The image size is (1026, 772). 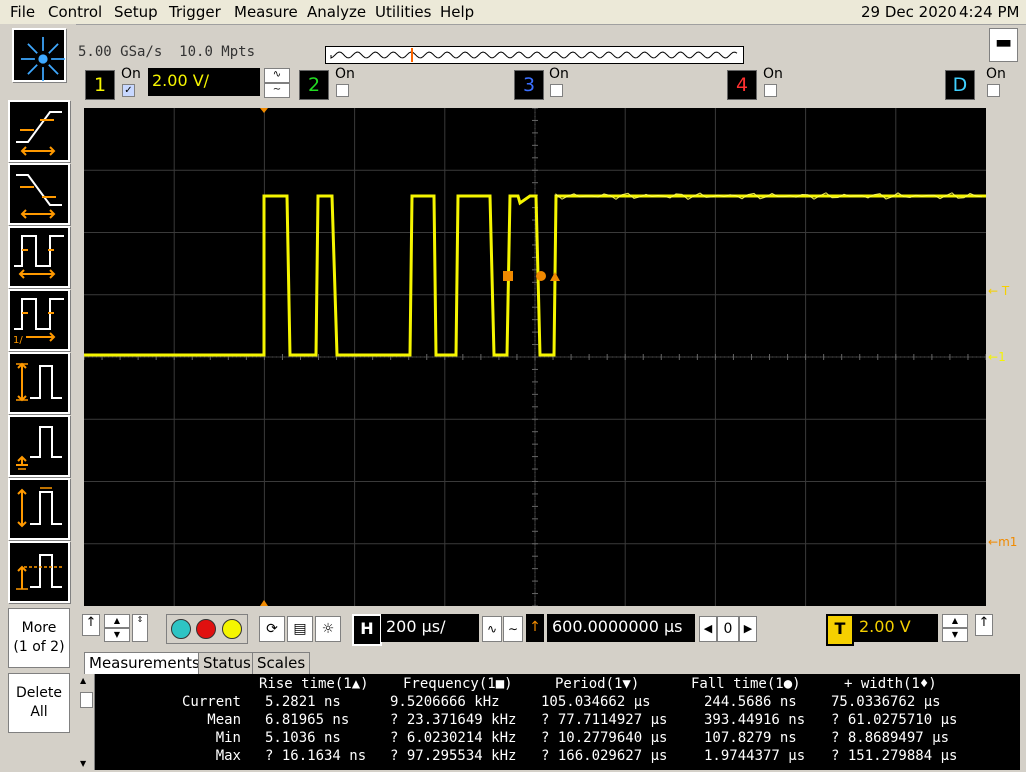 I want to click on vmax-tool-icon, so click(x=39, y=509).